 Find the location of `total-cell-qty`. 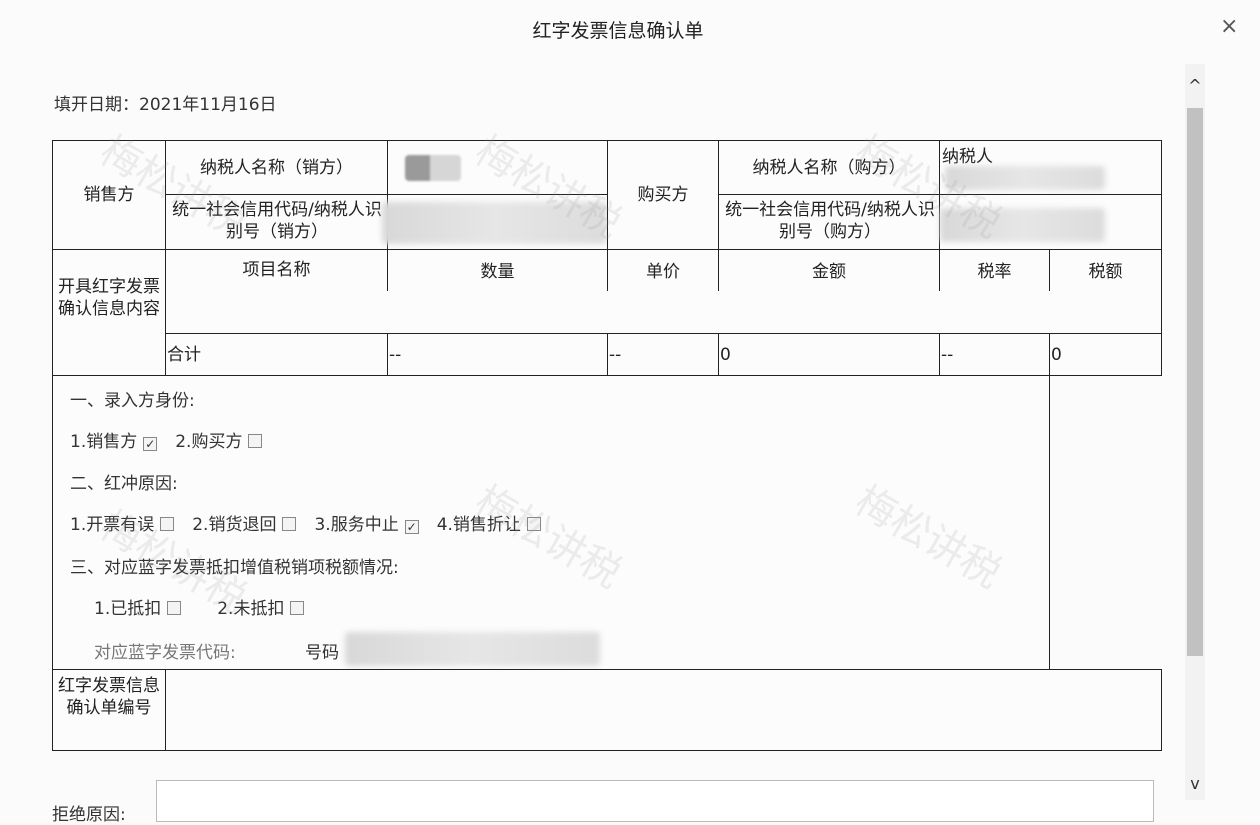

total-cell-qty is located at coordinates (497, 354).